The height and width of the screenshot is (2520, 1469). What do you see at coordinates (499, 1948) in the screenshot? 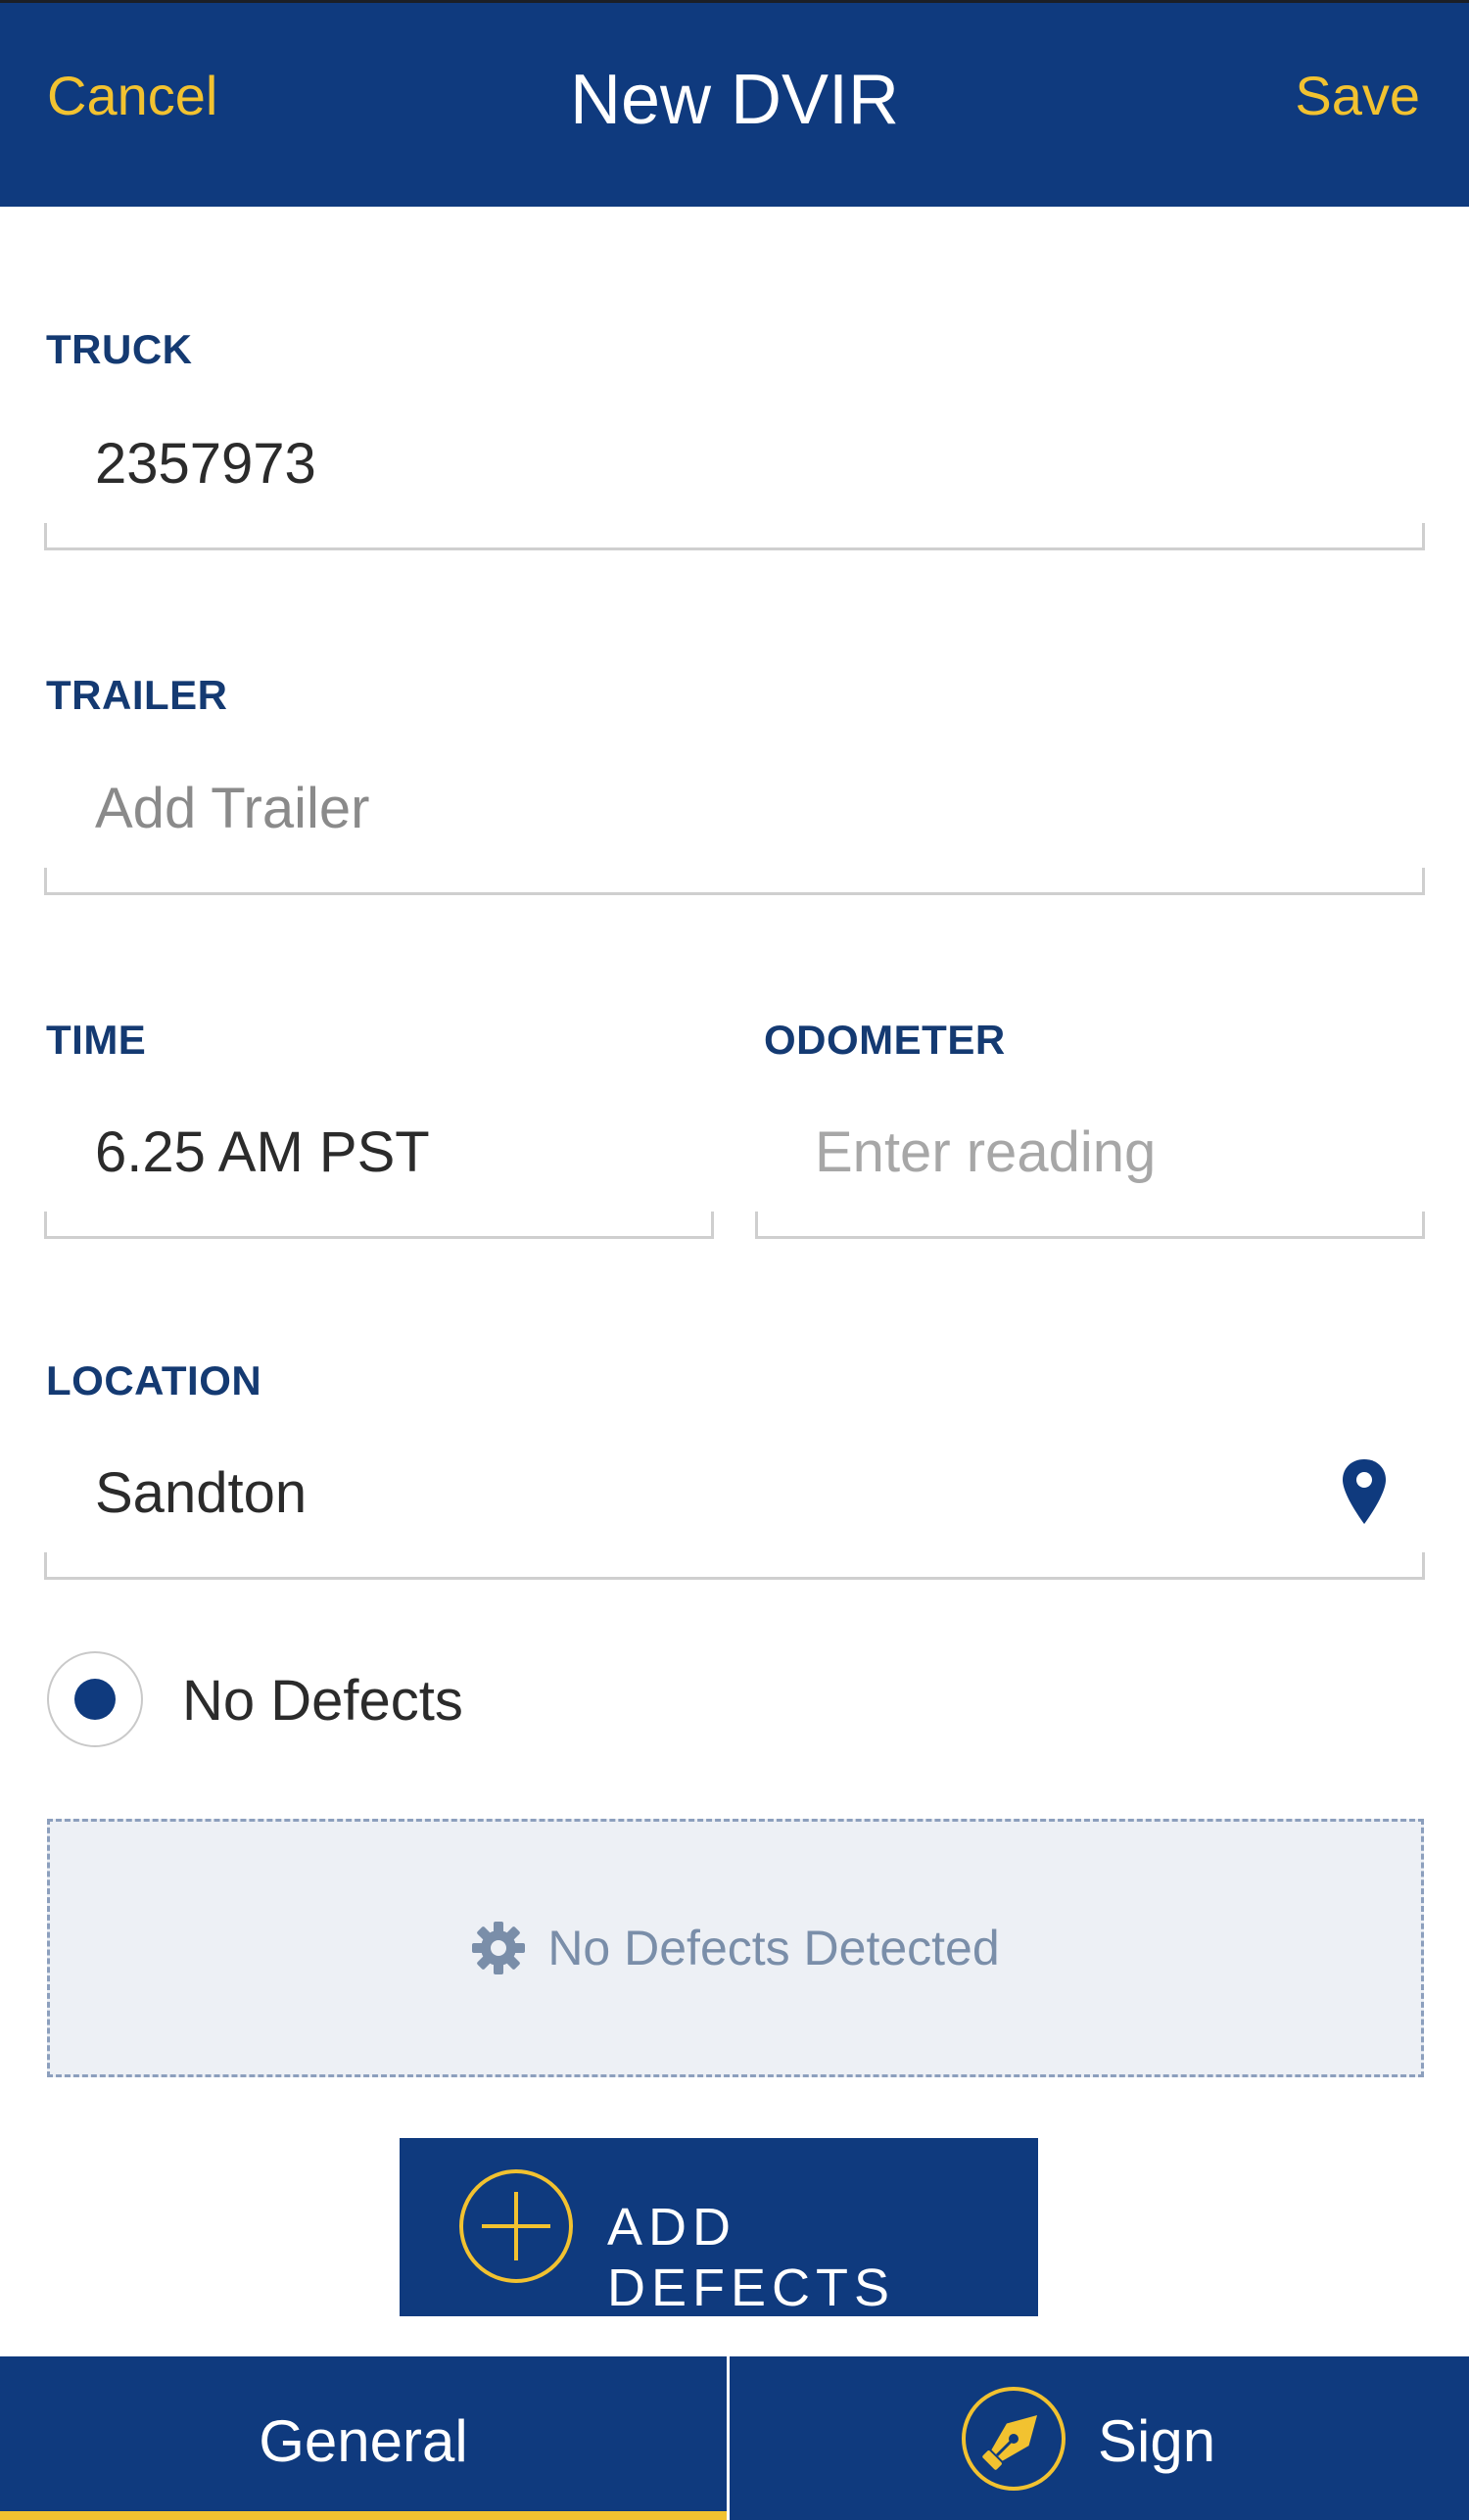
I see `gear-icon` at bounding box center [499, 1948].